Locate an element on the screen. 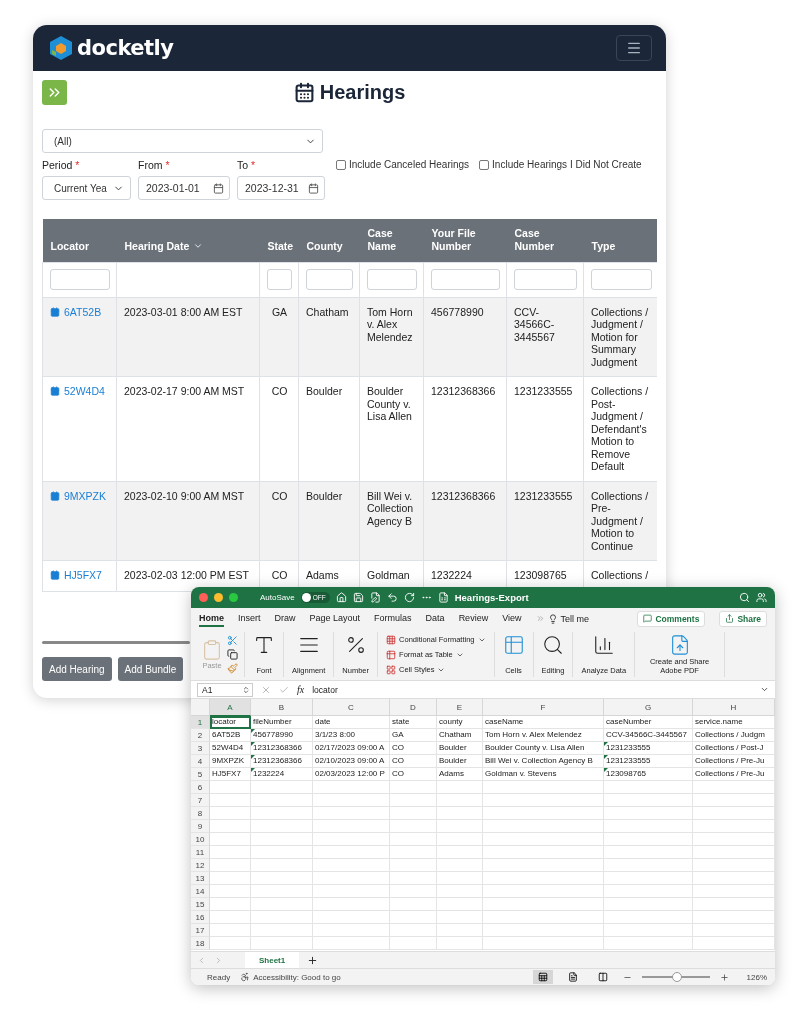  row-number: 4 is located at coordinates (200, 761).